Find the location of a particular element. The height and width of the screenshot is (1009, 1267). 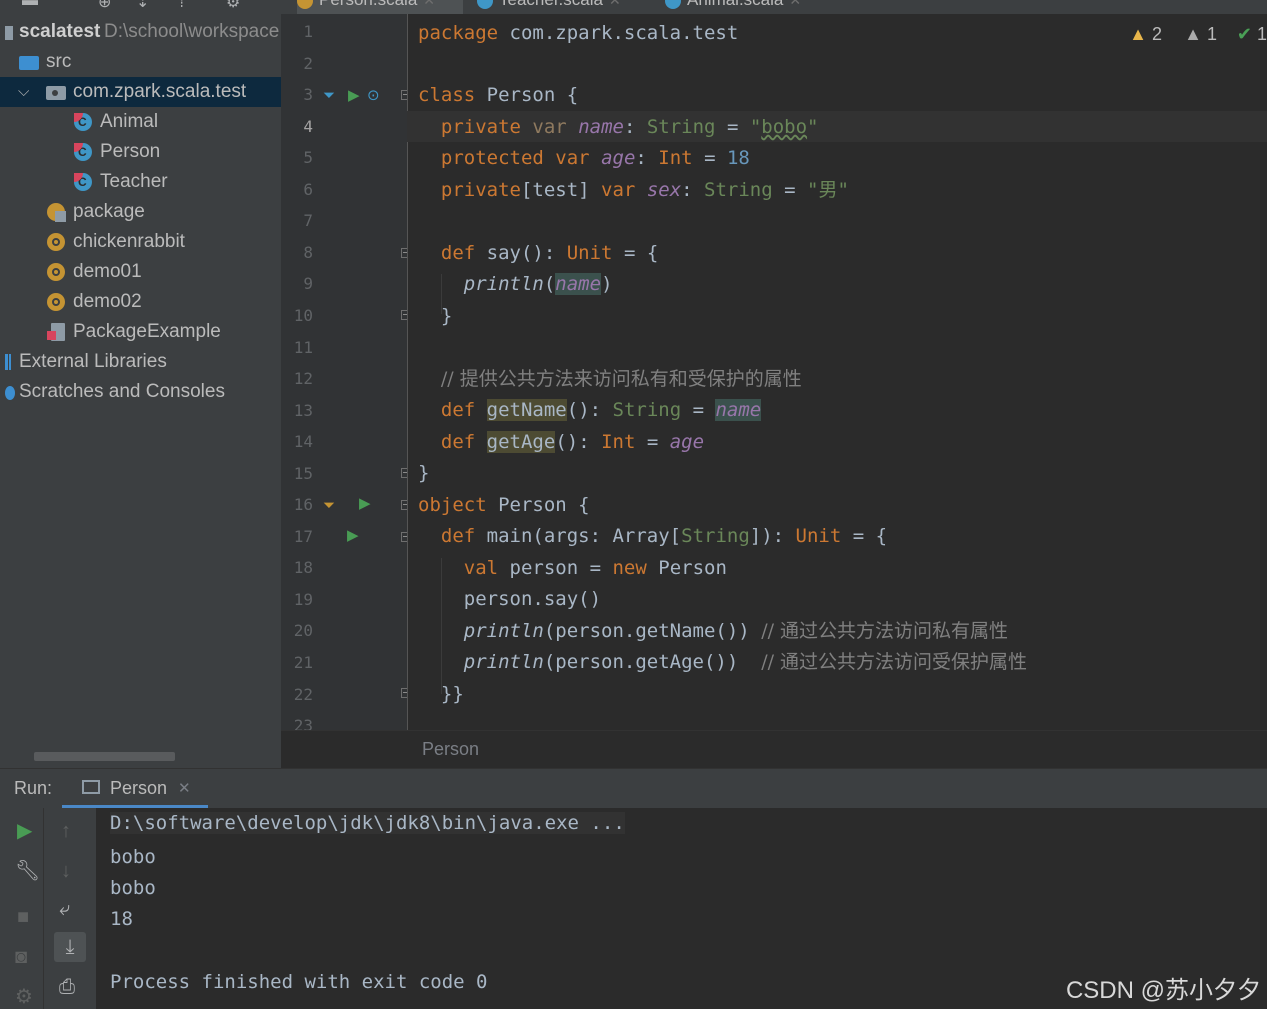

tree-item-label: demo01 is located at coordinates (107, 271).